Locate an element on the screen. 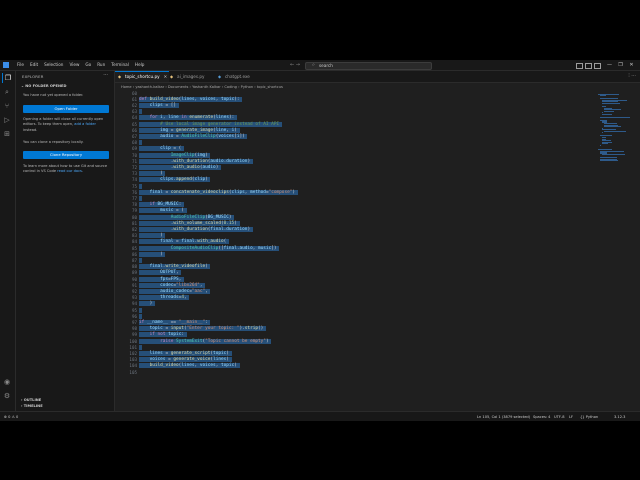 The width and height of the screenshot is (640, 480). more-actions-icon: ··· is located at coordinates (105, 75).